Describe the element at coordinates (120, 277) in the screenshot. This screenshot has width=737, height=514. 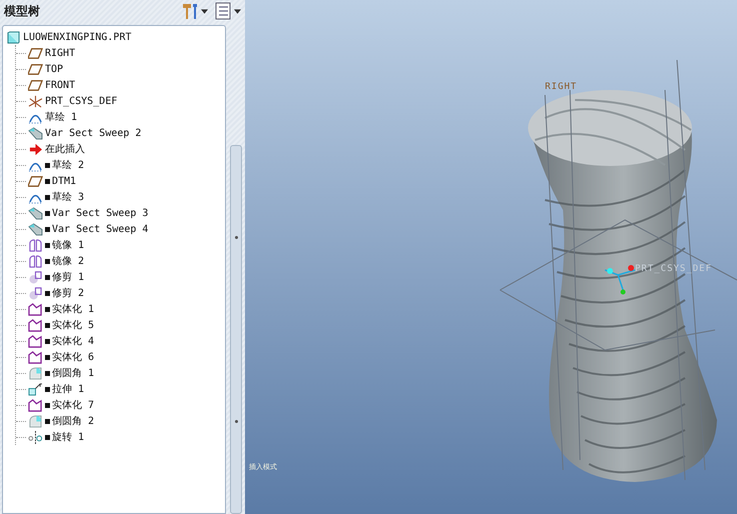
I see `tree-item: 修剪 1` at that location.